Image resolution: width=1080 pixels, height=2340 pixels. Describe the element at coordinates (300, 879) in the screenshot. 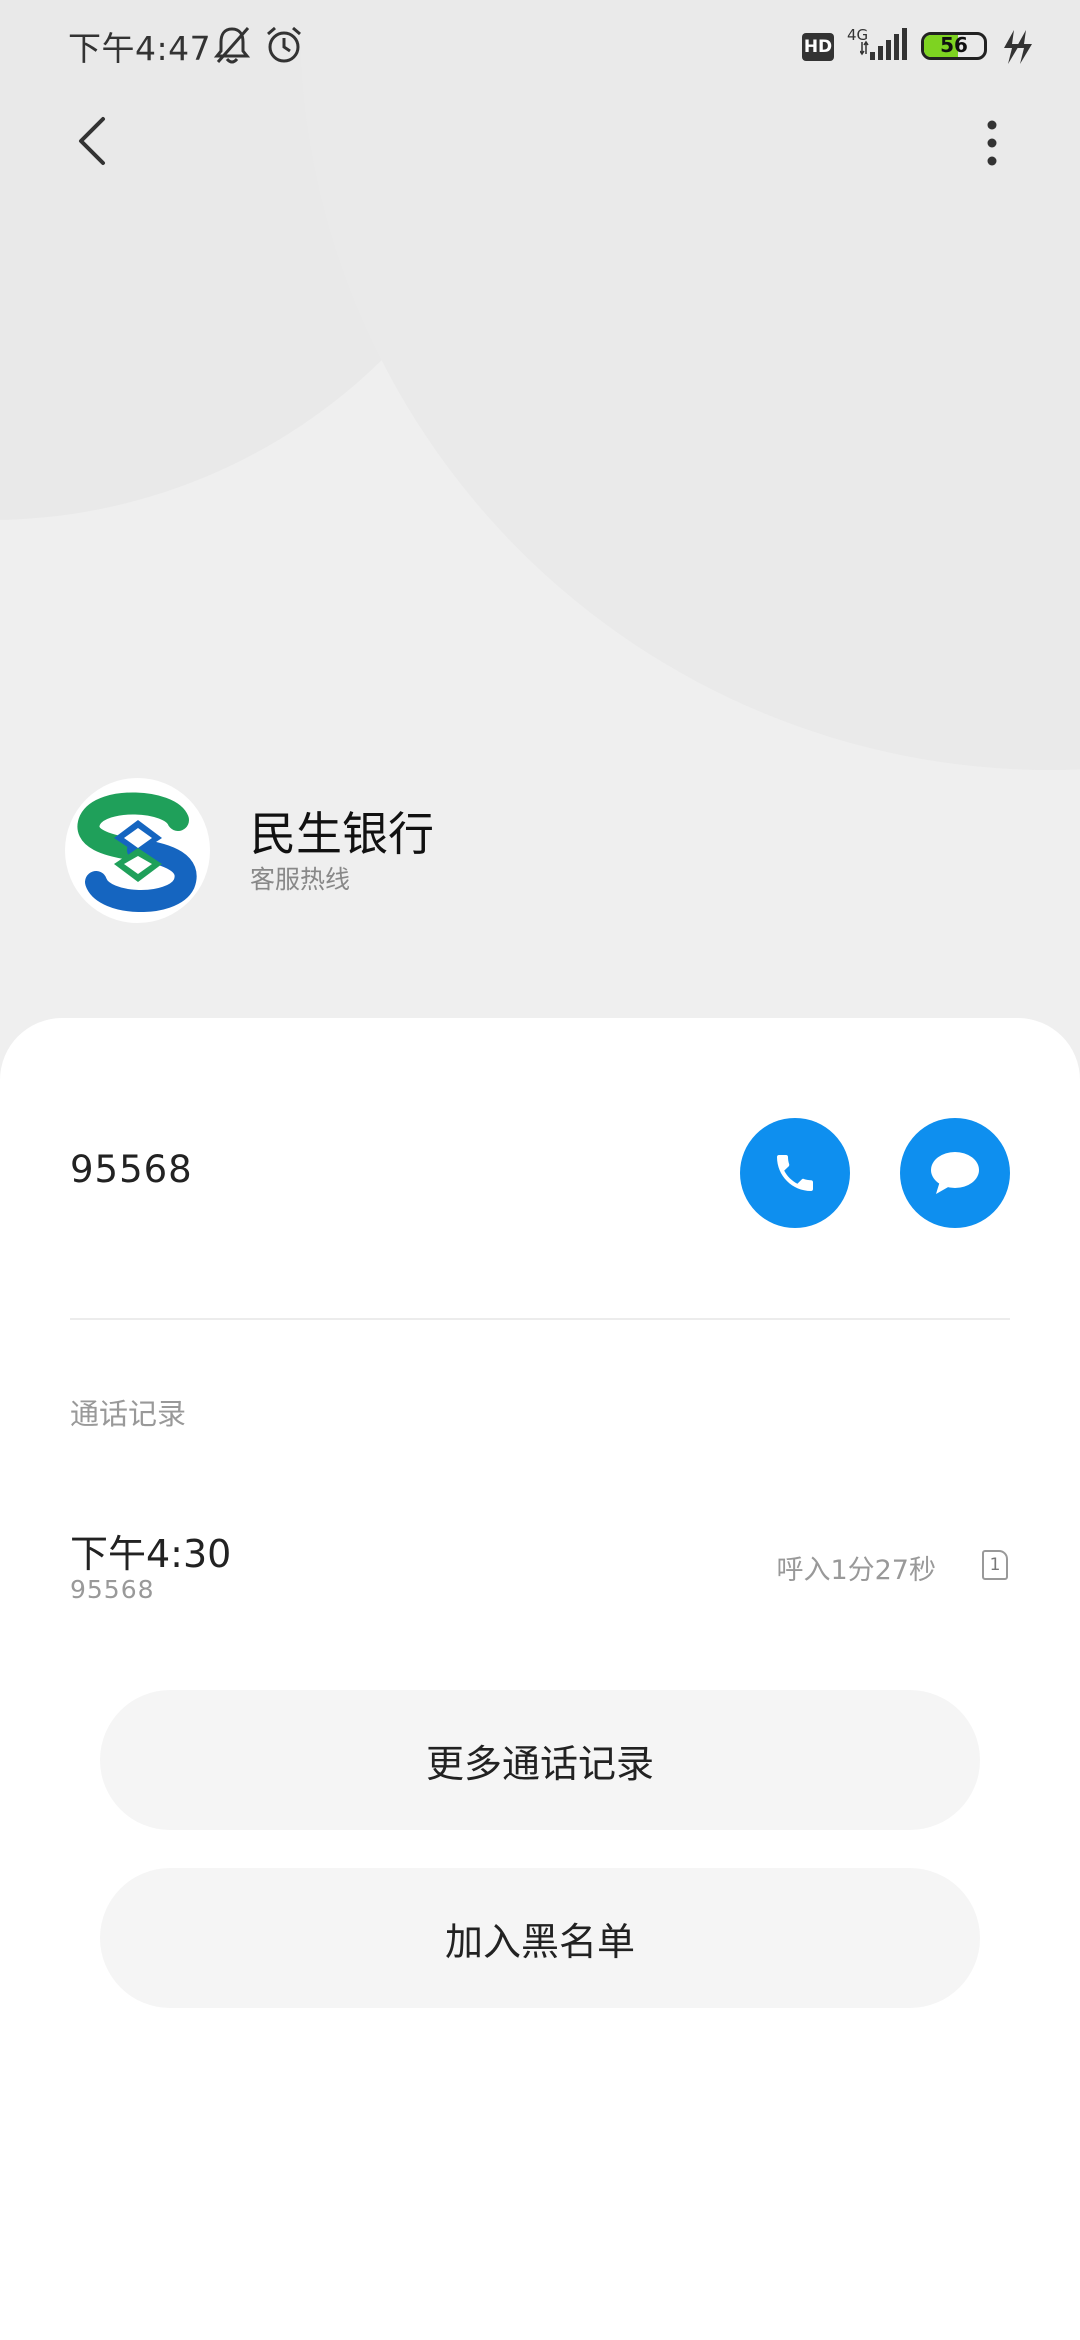

I see `contact-subtitle: 客服热线` at that location.